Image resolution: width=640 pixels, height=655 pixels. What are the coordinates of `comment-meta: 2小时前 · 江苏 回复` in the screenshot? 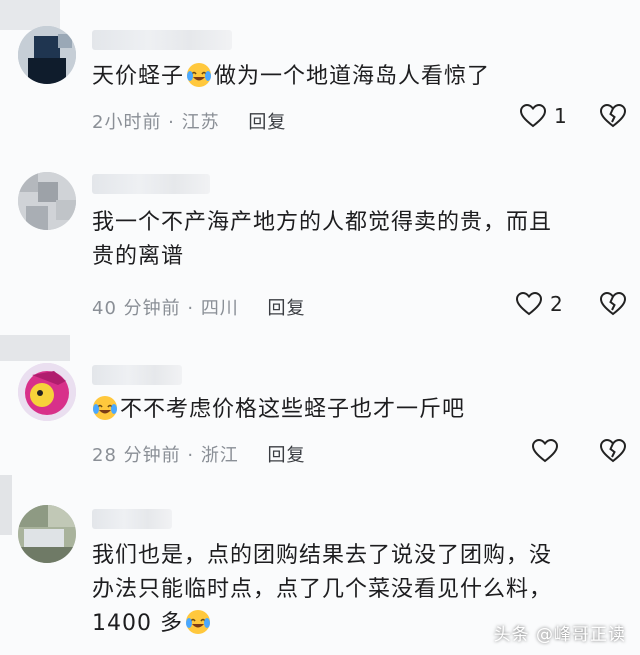 It's located at (189, 121).